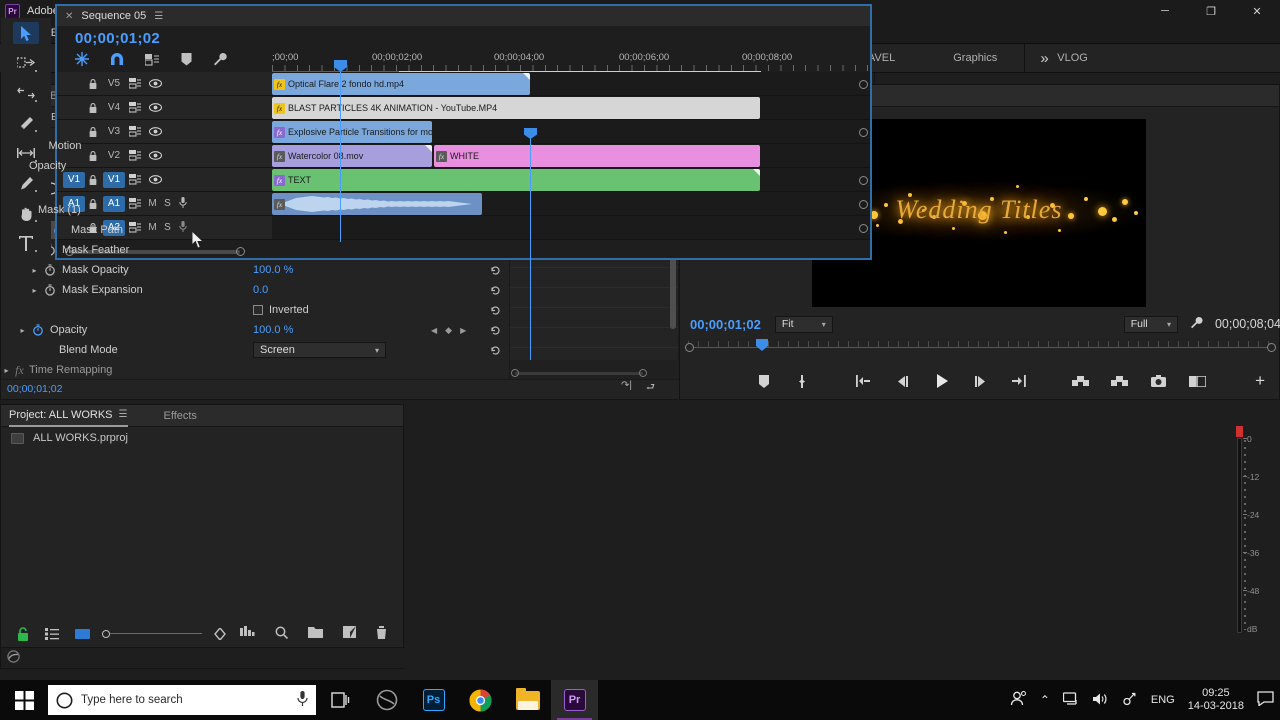  What do you see at coordinates (433, 700) in the screenshot?
I see `photoshop-icon: Ps` at bounding box center [433, 700].